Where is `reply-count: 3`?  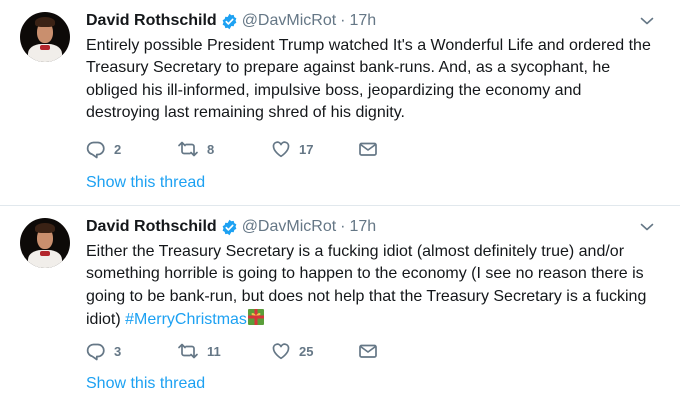
reply-count: 3 is located at coordinates (118, 351).